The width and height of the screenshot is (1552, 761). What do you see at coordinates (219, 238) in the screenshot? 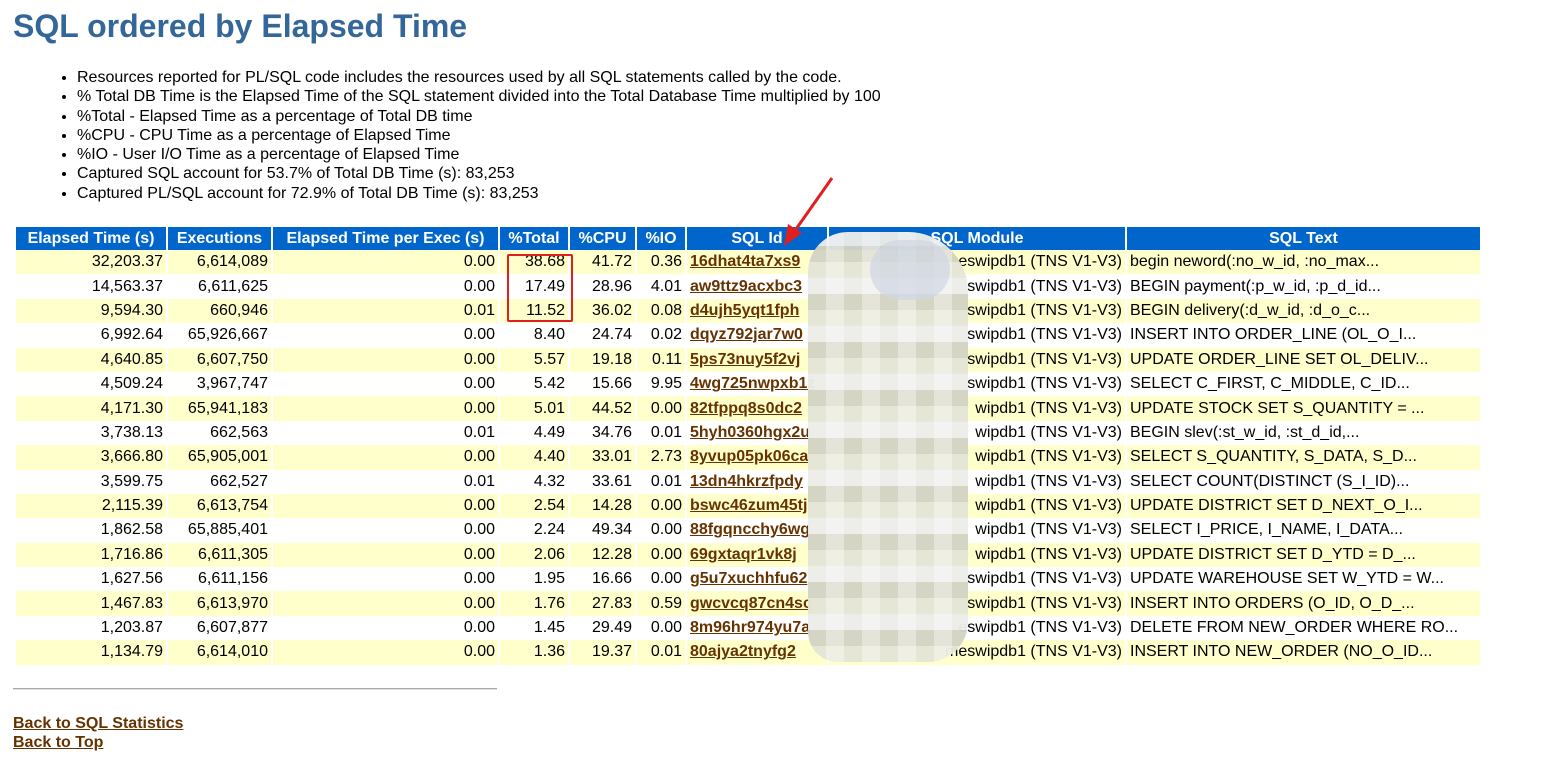
I see `col-executions: Executions` at bounding box center [219, 238].